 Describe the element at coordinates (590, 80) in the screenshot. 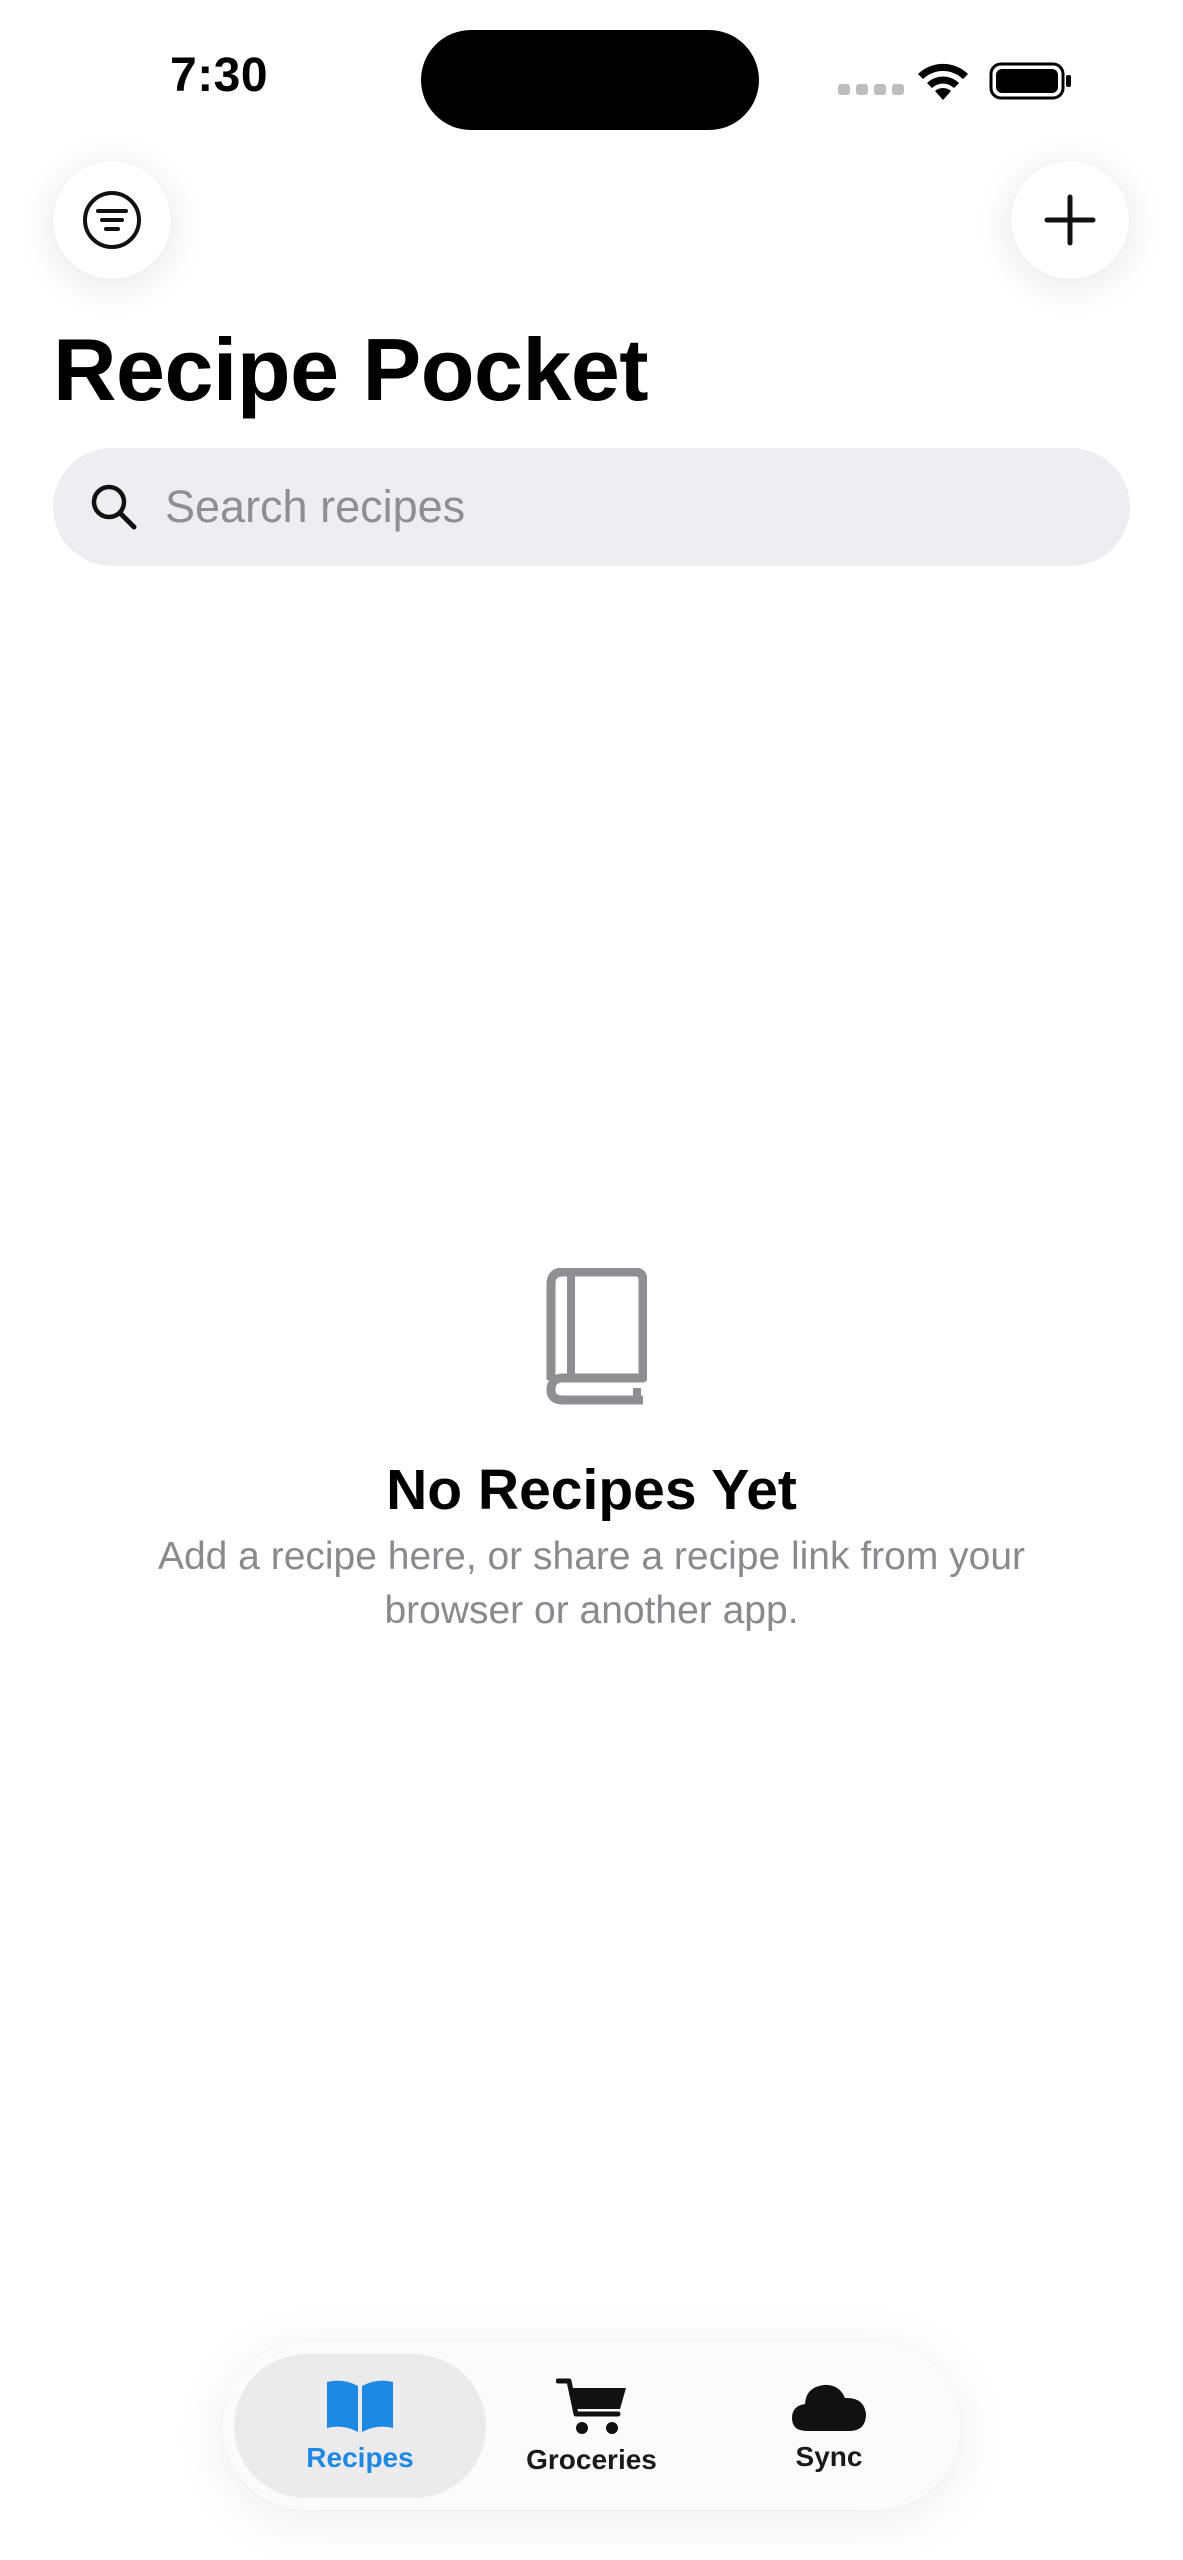

I see `dynamic-island` at that location.